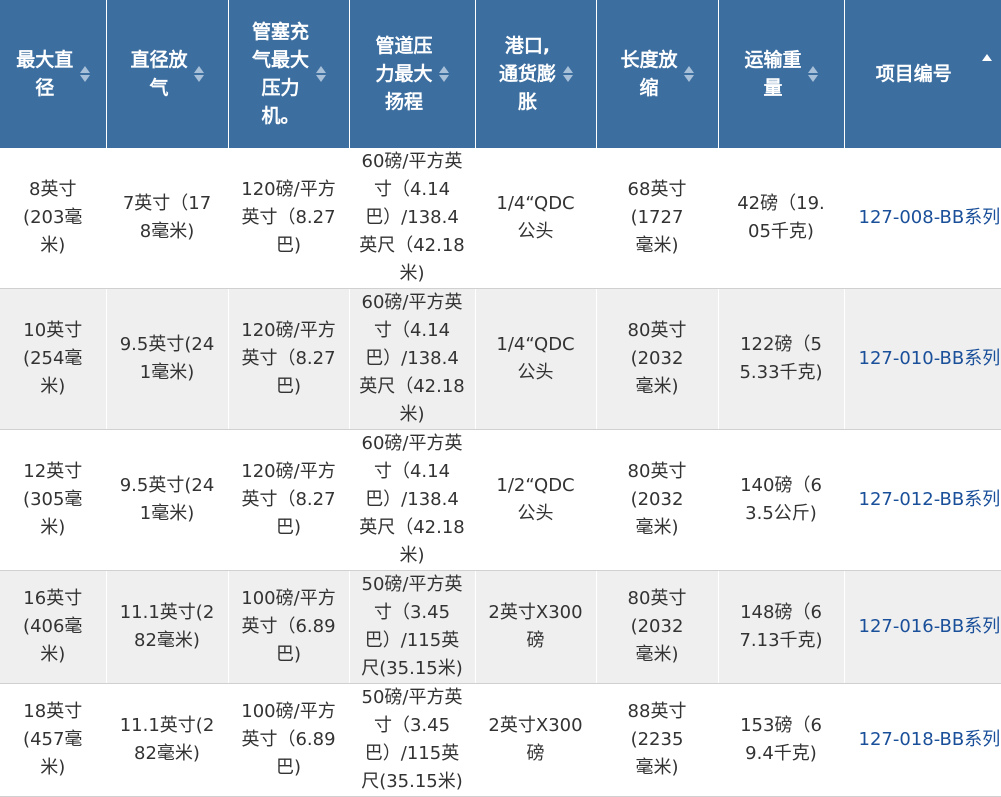 Image resolution: width=1001 pixels, height=797 pixels. I want to click on header-max-diameter: 最大直径, so click(53, 74).